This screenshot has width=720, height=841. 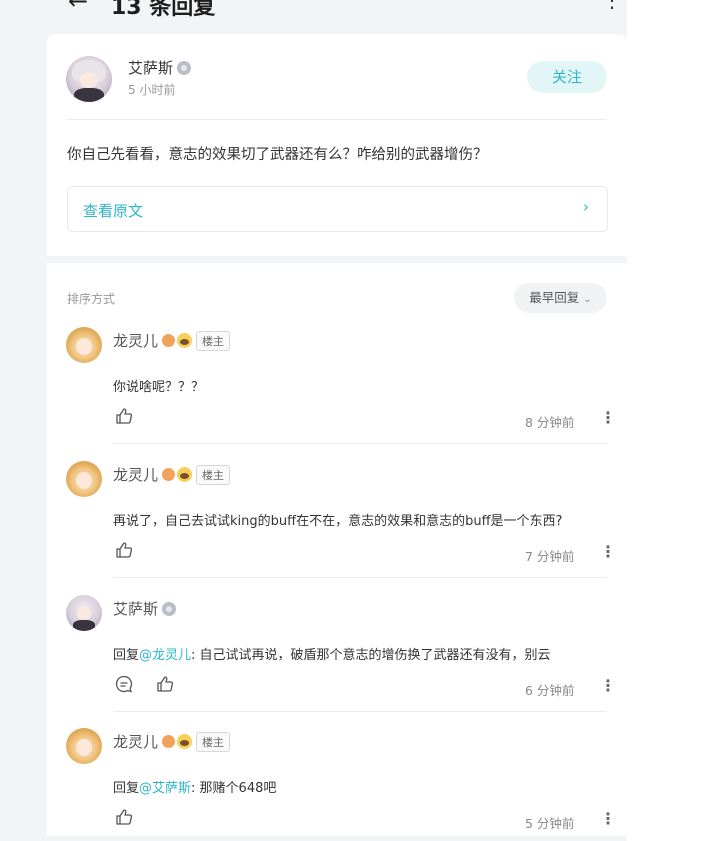 I want to click on reply-time: 7 分钟前, so click(x=550, y=556).